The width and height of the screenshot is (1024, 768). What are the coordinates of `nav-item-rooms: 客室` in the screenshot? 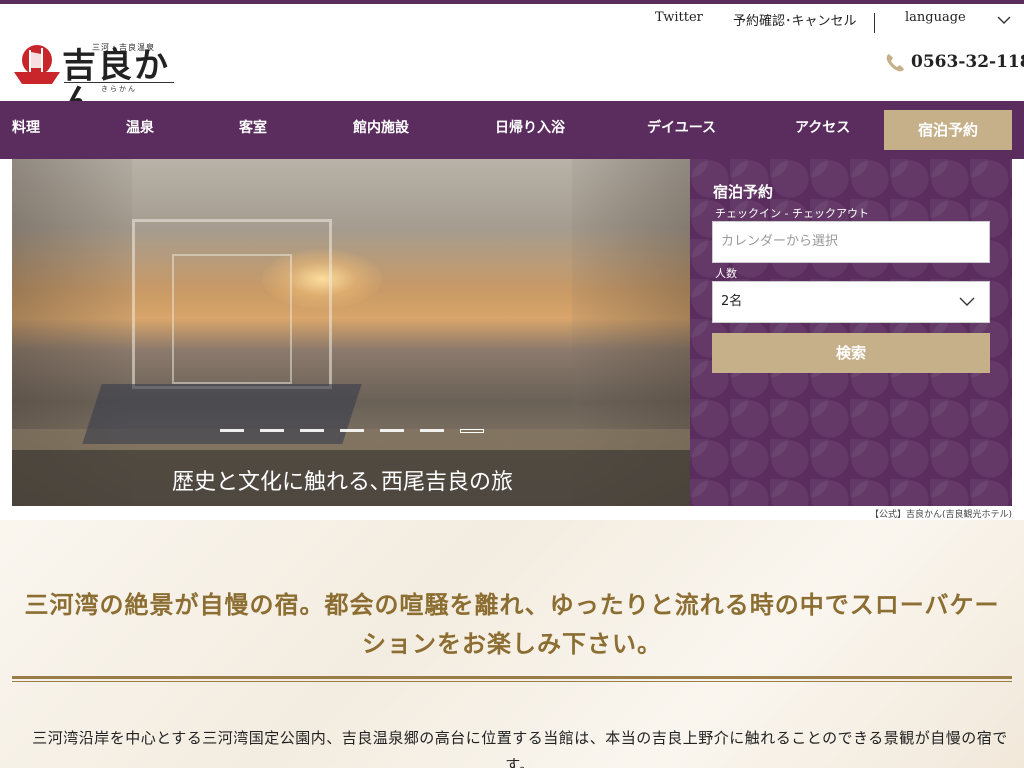 It's located at (253, 130).